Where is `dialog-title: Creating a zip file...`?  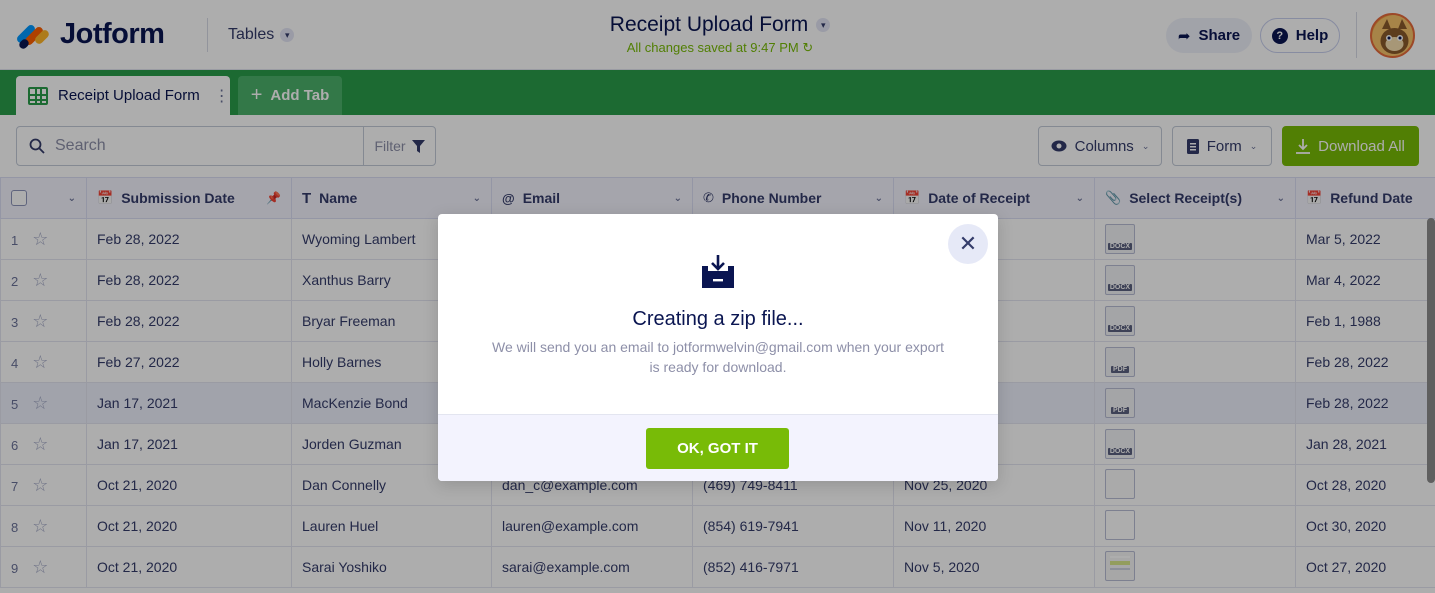
dialog-title: Creating a zip file... is located at coordinates (718, 319).